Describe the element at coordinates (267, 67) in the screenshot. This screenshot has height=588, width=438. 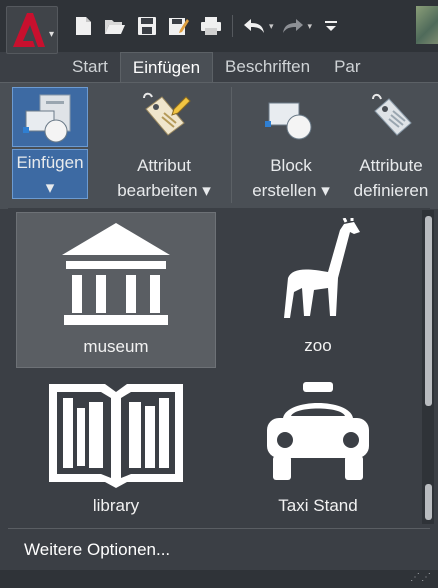
I see `tab-beschriften: Beschriften` at that location.